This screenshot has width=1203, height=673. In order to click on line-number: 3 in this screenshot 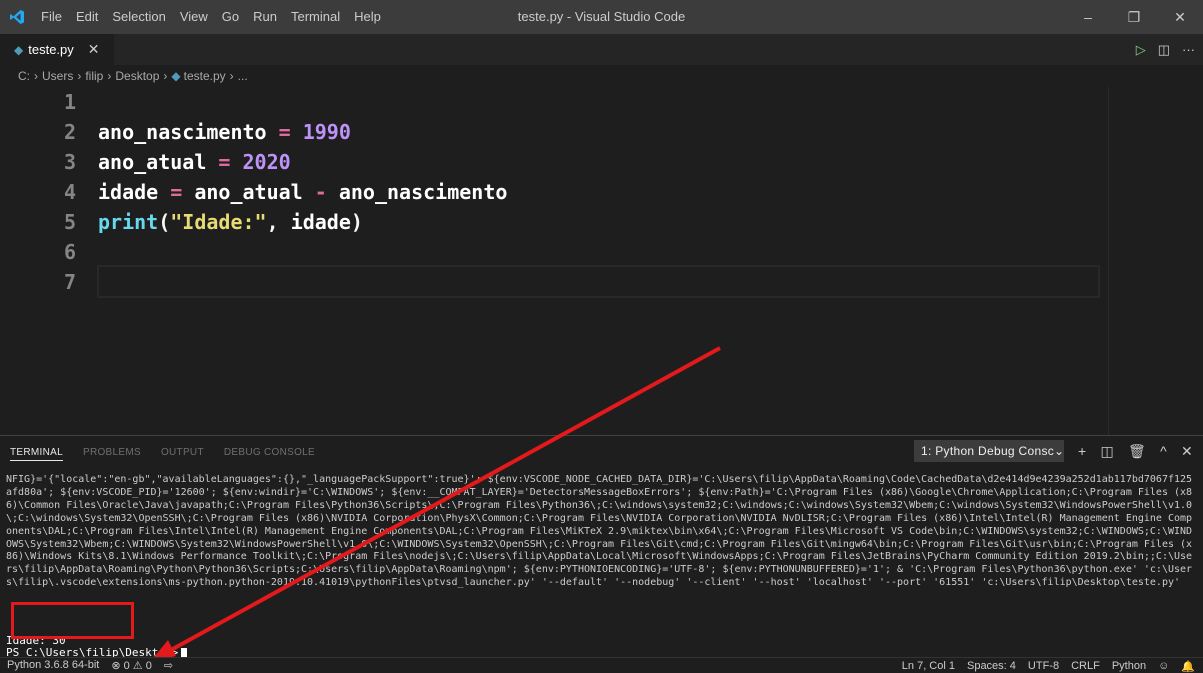, I will do `click(69, 162)`.